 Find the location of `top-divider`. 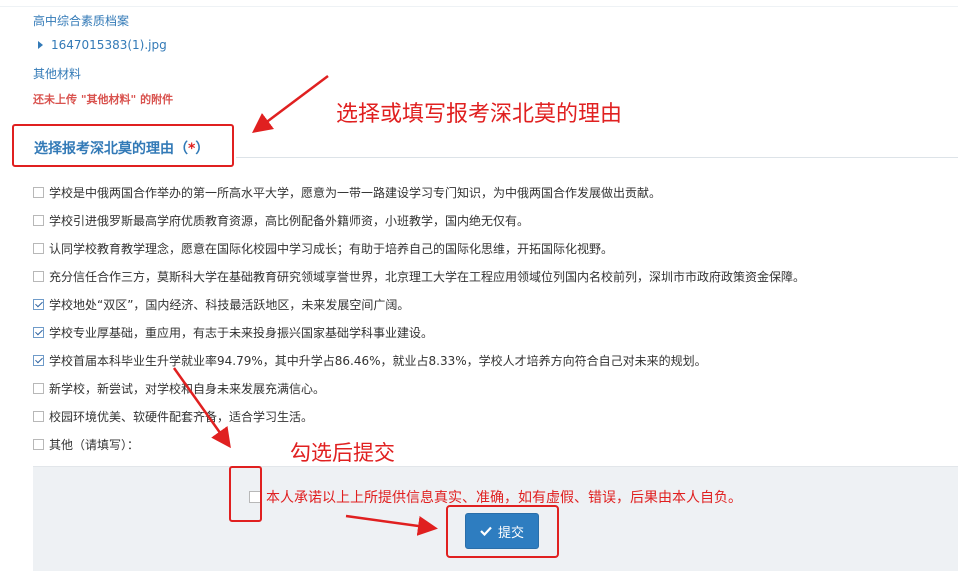

top-divider is located at coordinates (479, 3).